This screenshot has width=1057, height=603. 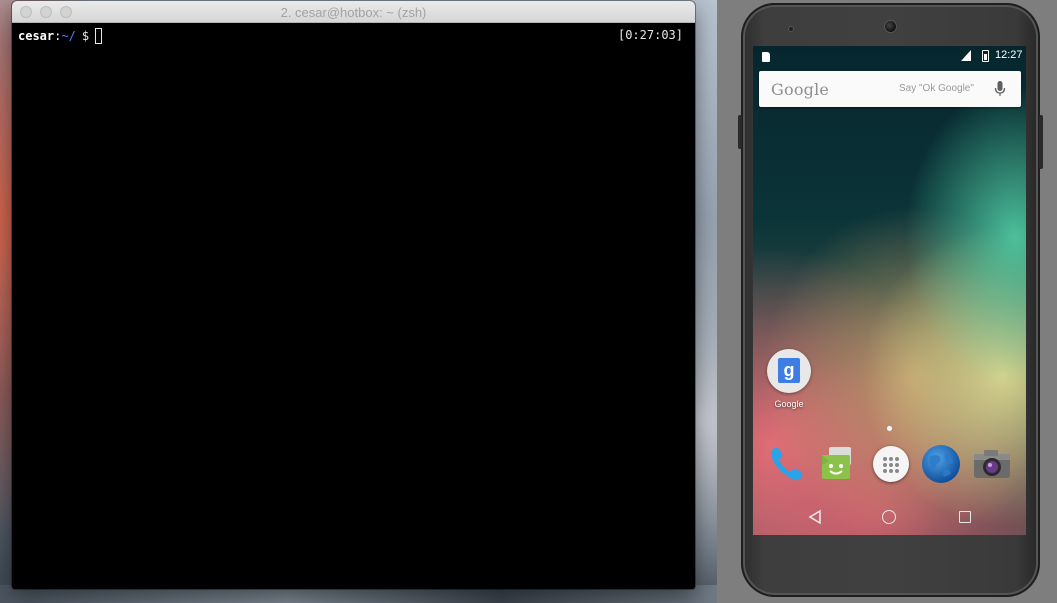 I want to click on volume-button, so click(x=740, y=132).